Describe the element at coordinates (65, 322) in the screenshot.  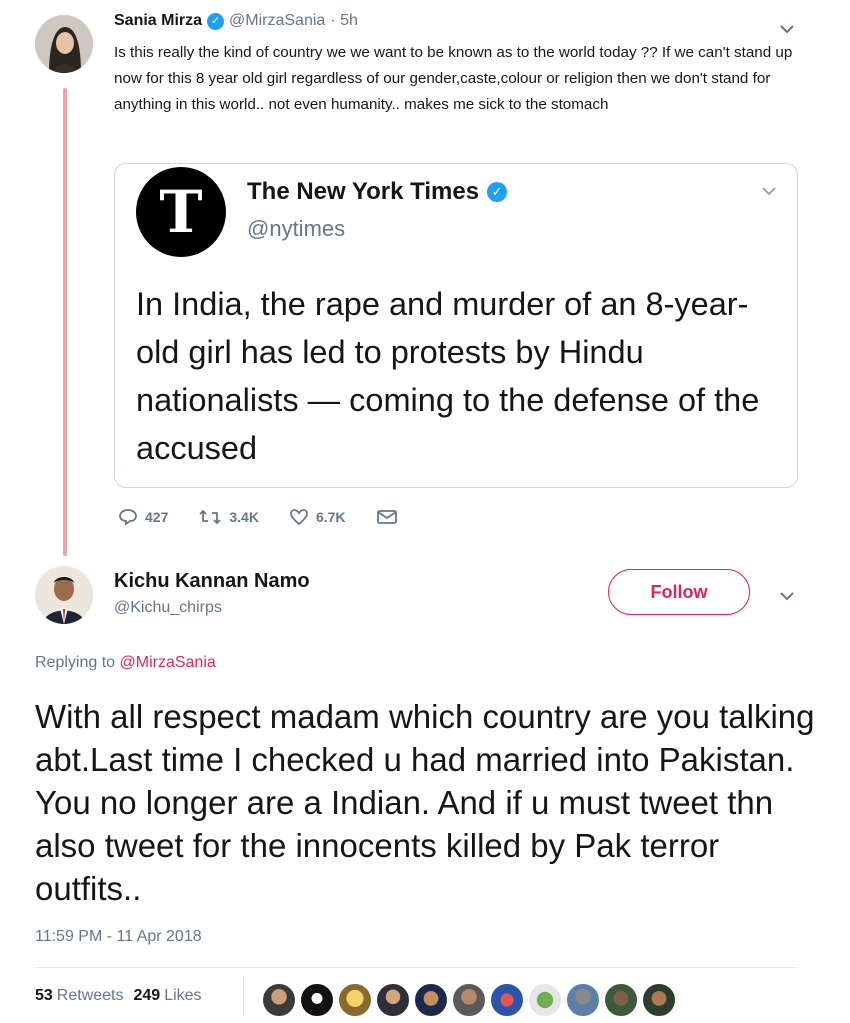
I see `thread-connector-line` at that location.